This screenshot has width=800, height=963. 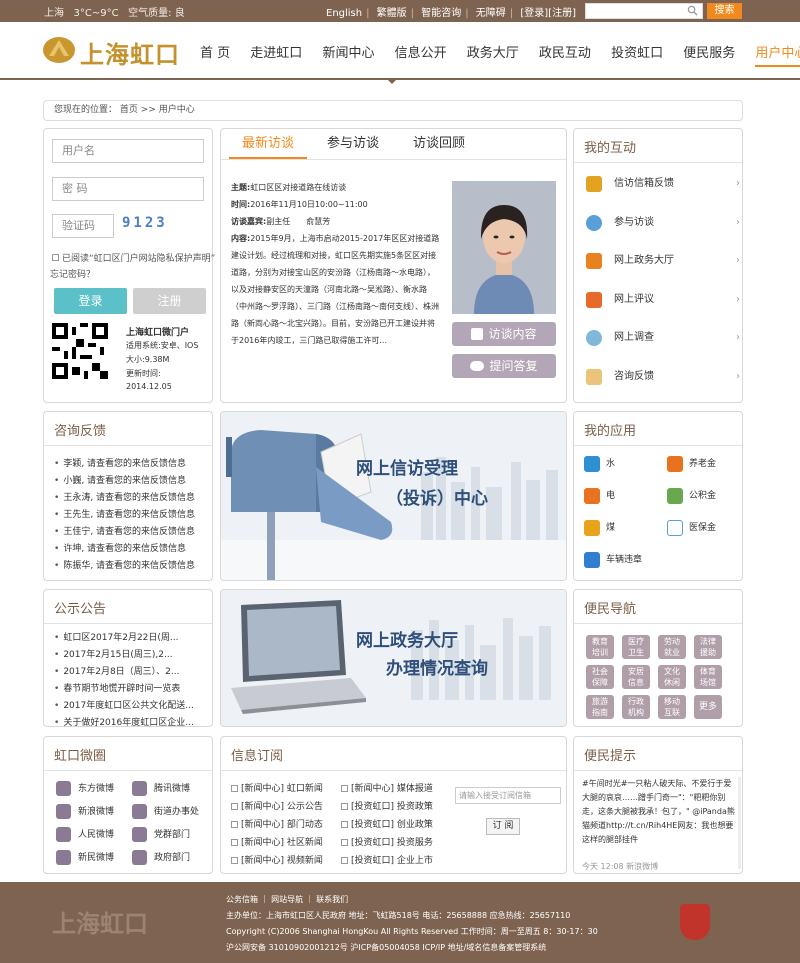 What do you see at coordinates (663, 300) in the screenshot?
I see `interaction-item-review: 网上评议 ›` at bounding box center [663, 300].